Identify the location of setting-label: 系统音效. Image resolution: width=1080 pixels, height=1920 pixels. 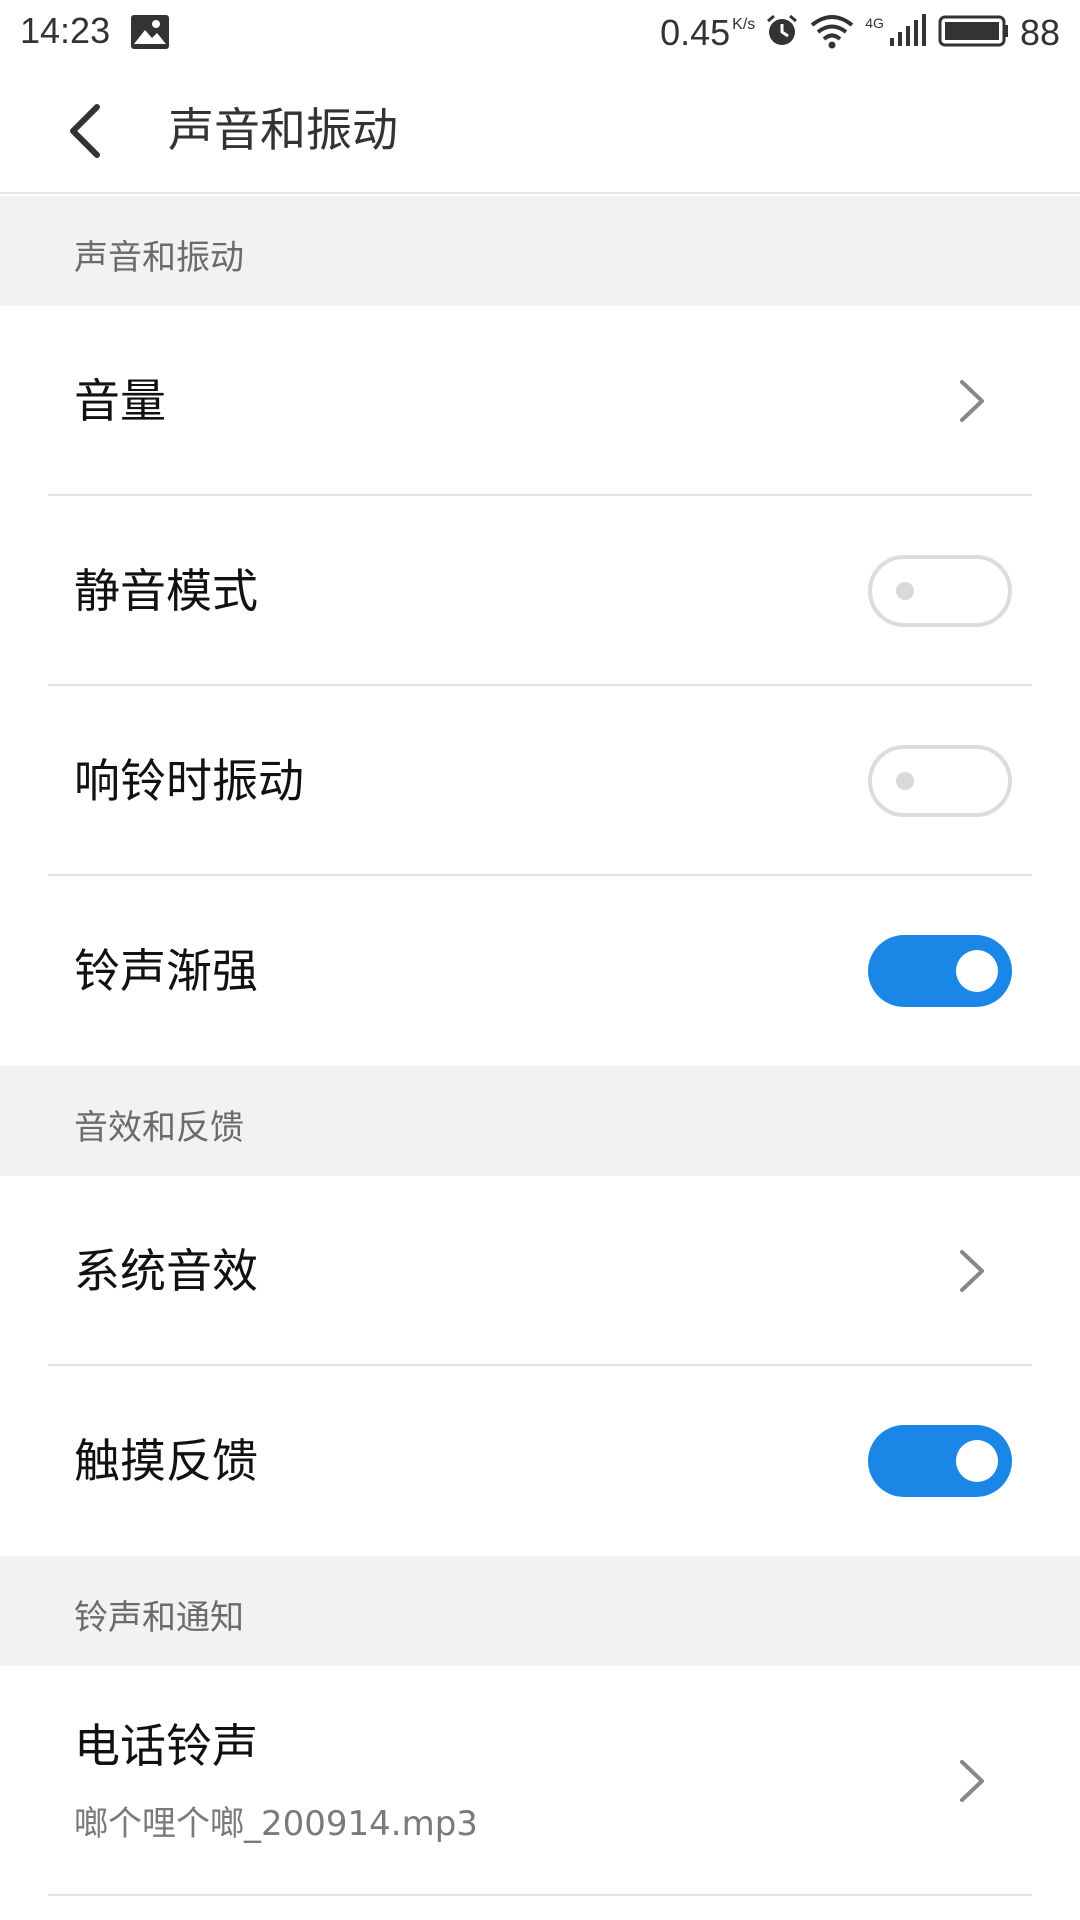
(166, 1271).